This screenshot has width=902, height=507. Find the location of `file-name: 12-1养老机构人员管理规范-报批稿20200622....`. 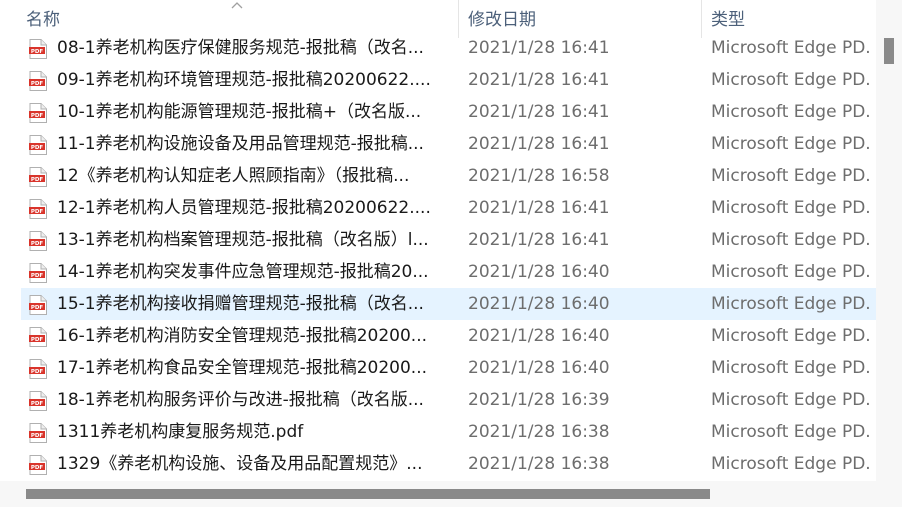

file-name: 12-1养老机构人员管理规范-报批稿20200622.... is located at coordinates (244, 208).